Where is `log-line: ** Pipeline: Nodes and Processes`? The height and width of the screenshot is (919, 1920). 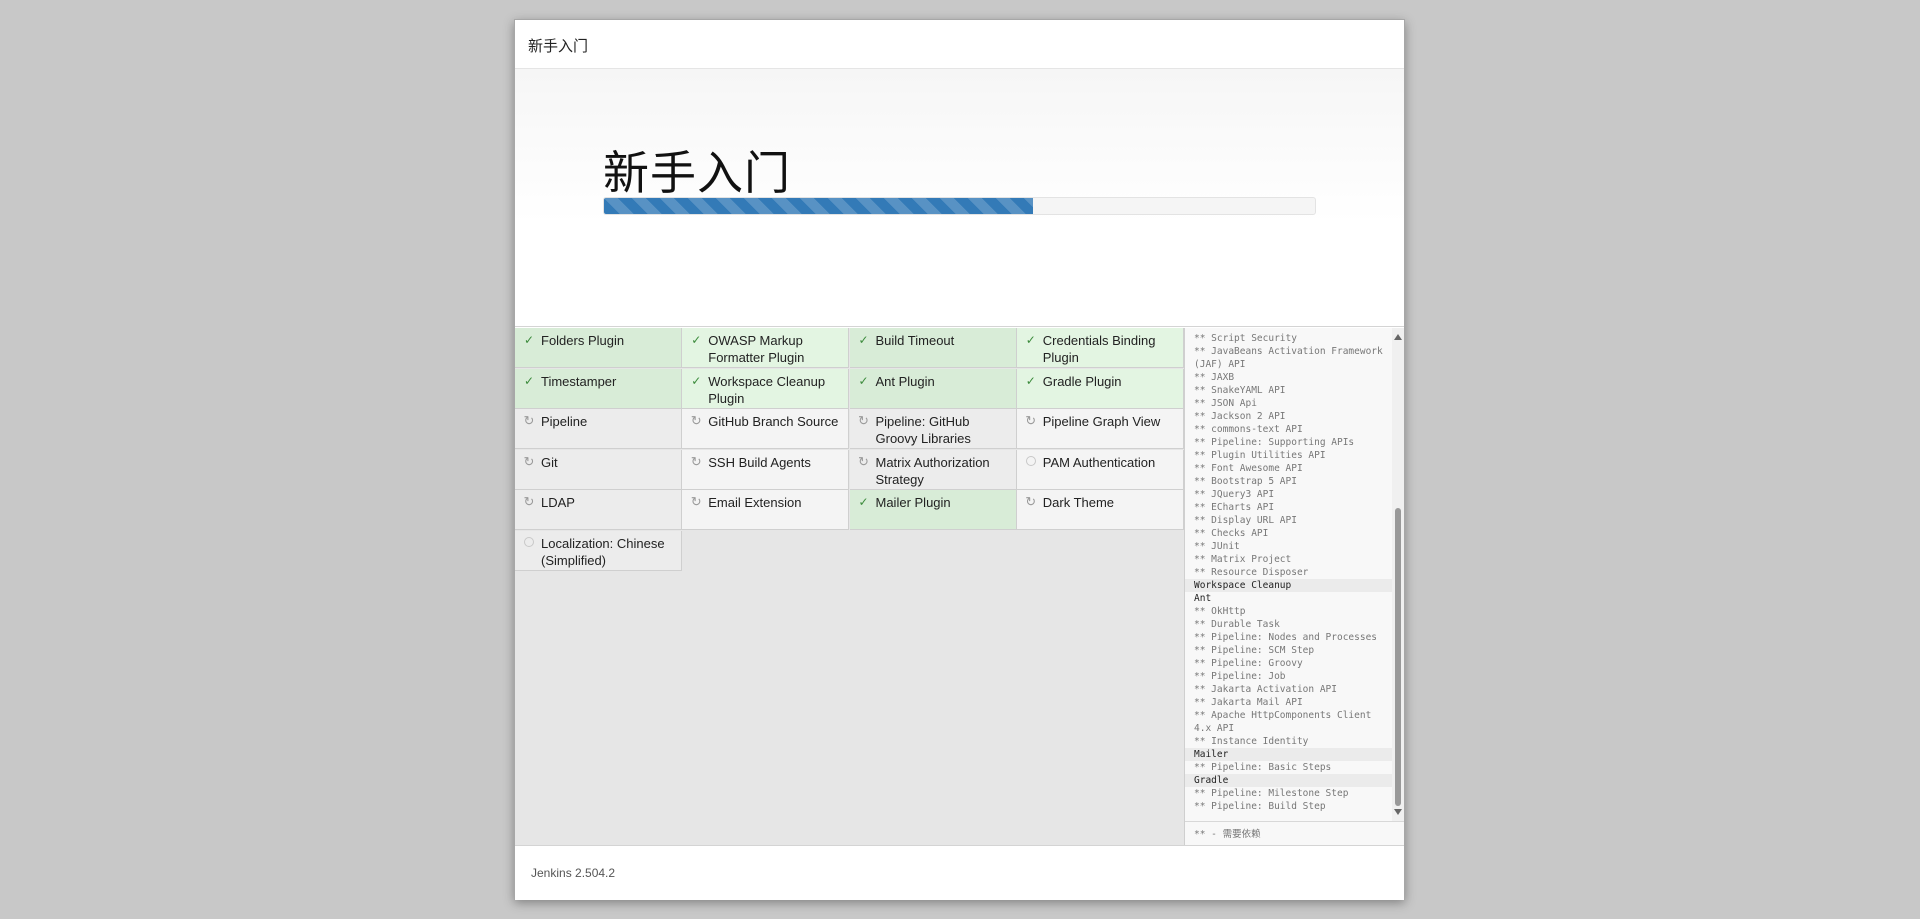
log-line: ** Pipeline: Nodes and Processes is located at coordinates (1286, 637).